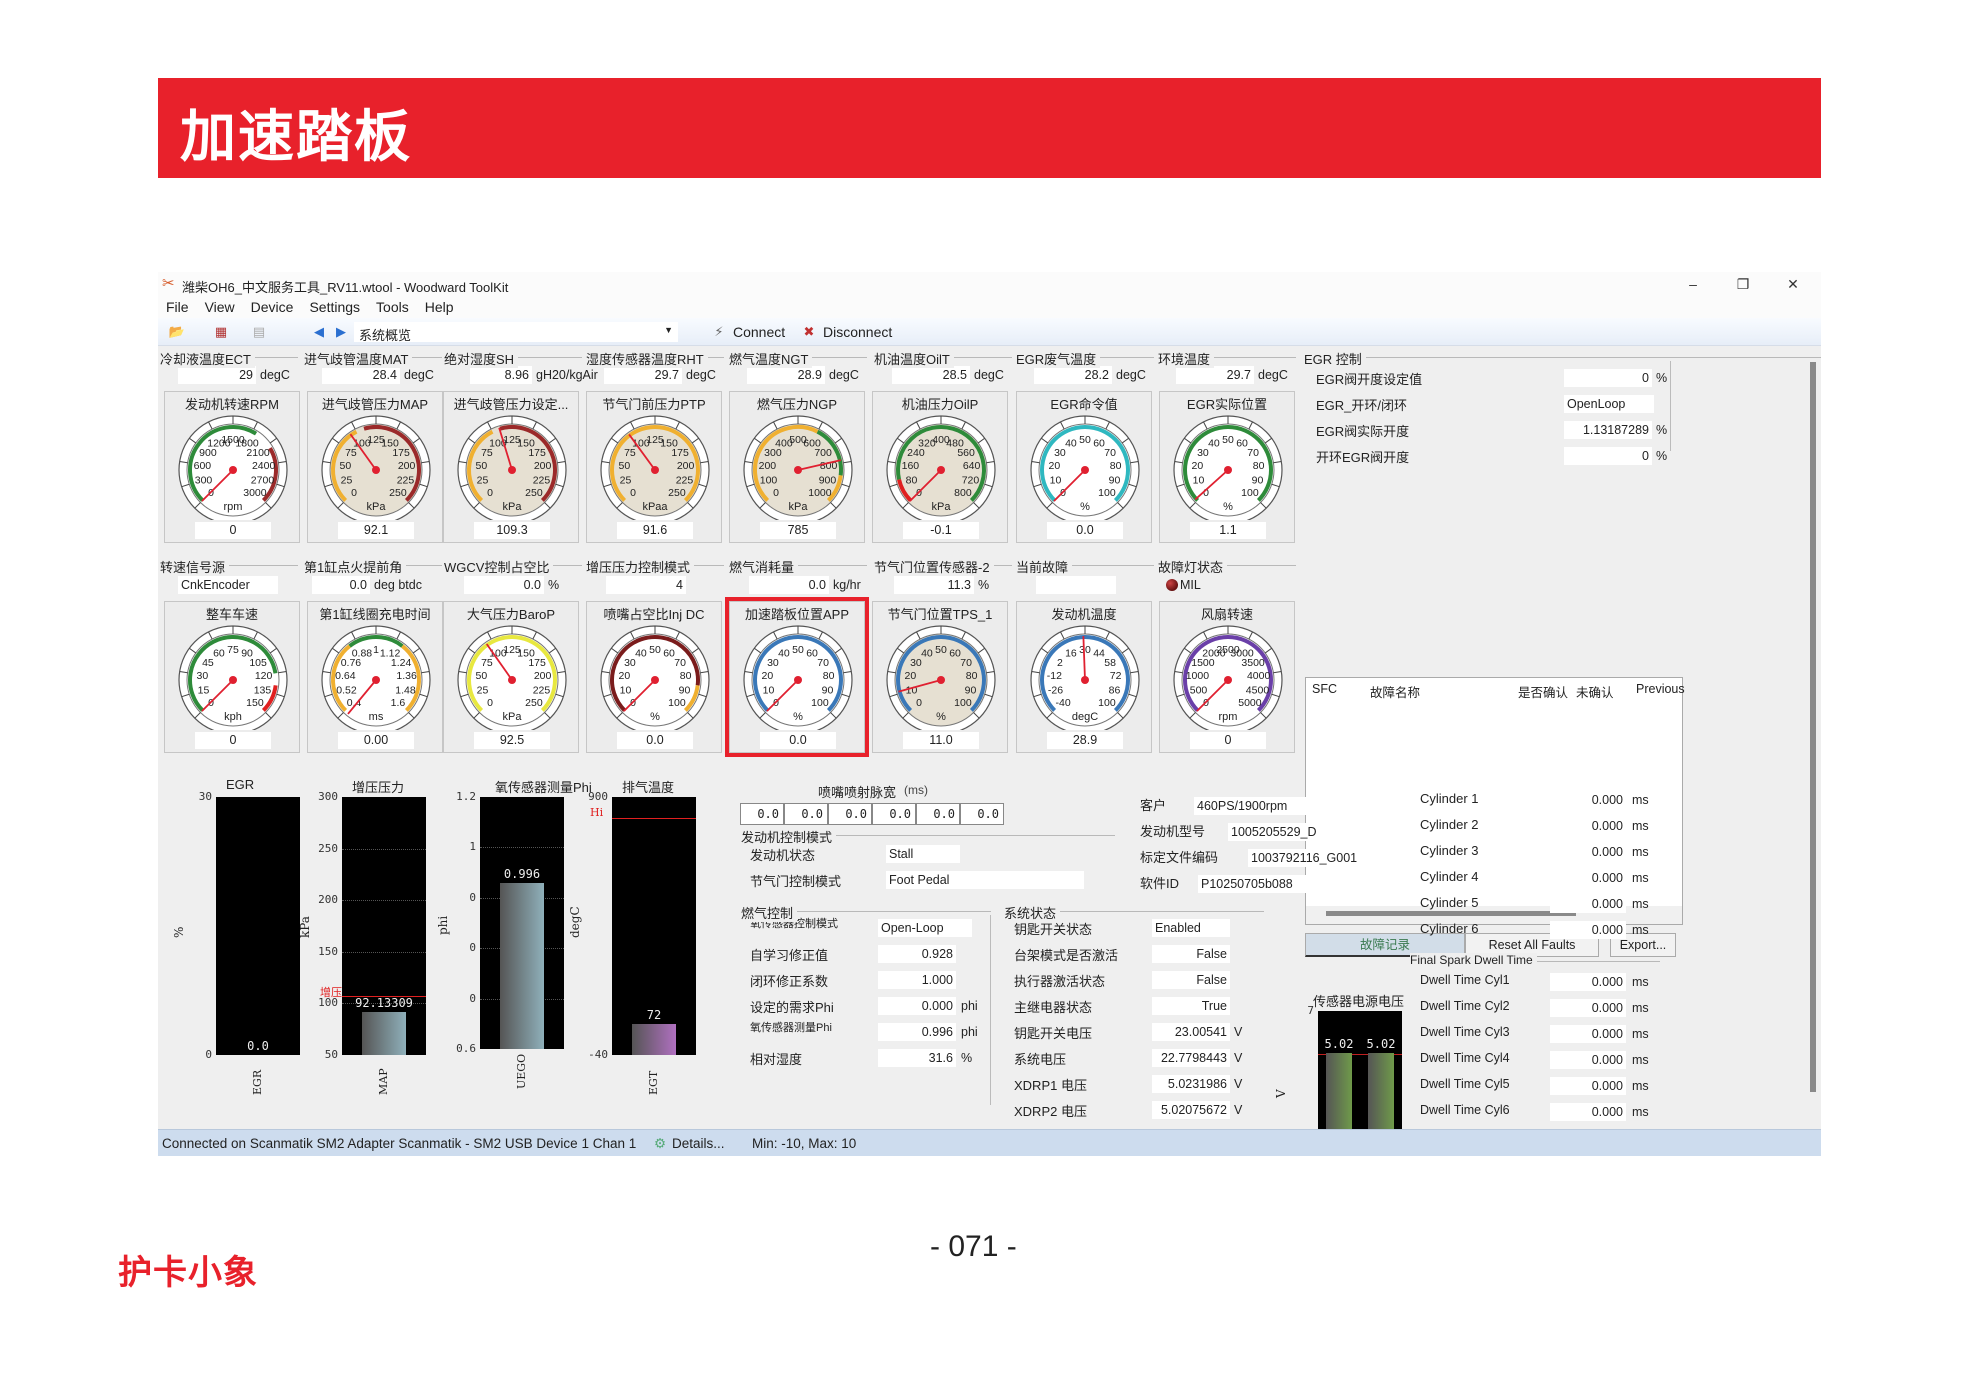  I want to click on back-icon: ◀, so click(319, 332).